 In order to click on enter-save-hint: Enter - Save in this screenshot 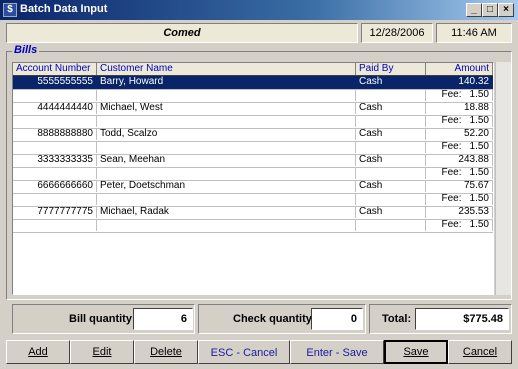, I will do `click(337, 352)`.